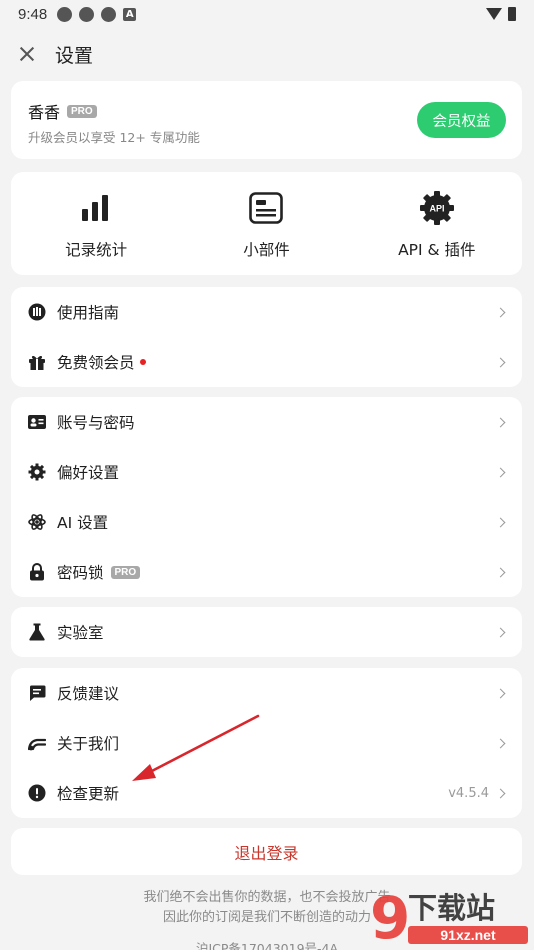 The image size is (534, 950). Describe the element at coordinates (468, 793) in the screenshot. I see `version-value: v4.5.4` at that location.